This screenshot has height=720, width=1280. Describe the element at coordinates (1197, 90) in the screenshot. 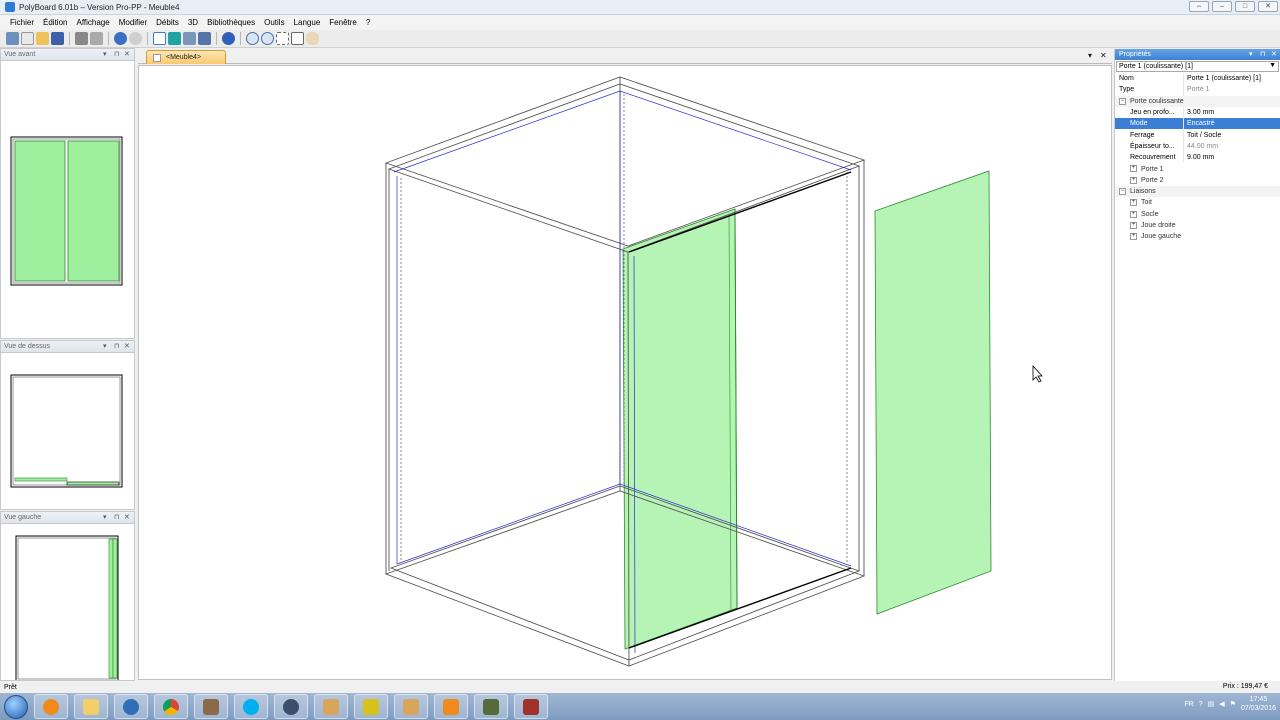

I see `prop-type: Type Porte 1` at that location.